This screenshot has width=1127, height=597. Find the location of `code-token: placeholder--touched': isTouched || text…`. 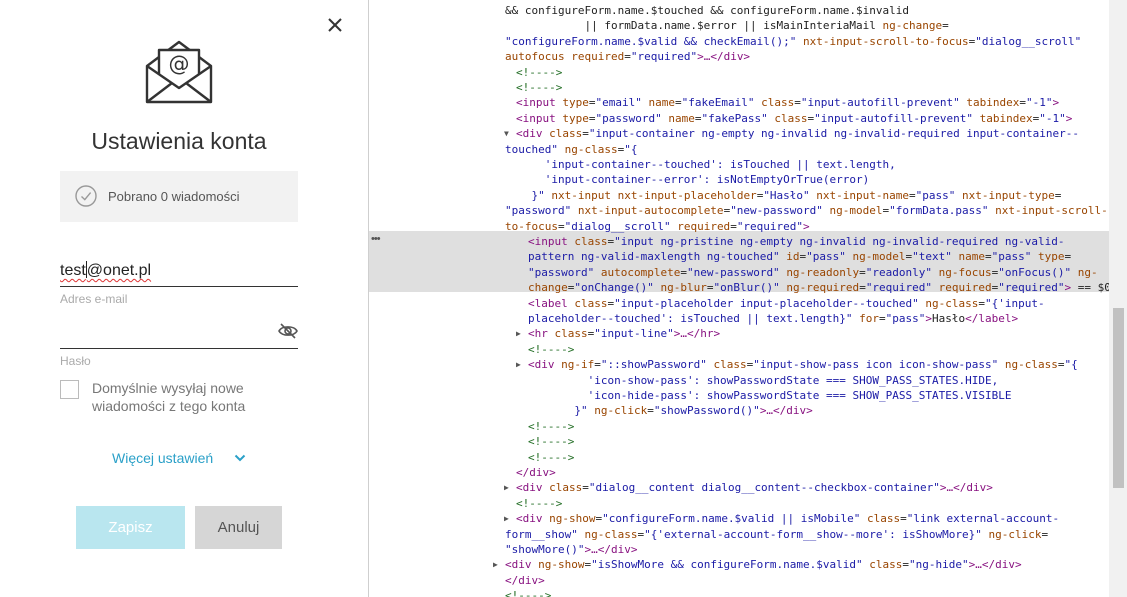

code-token: placeholder--touched': isTouched || text… is located at coordinates (690, 318).